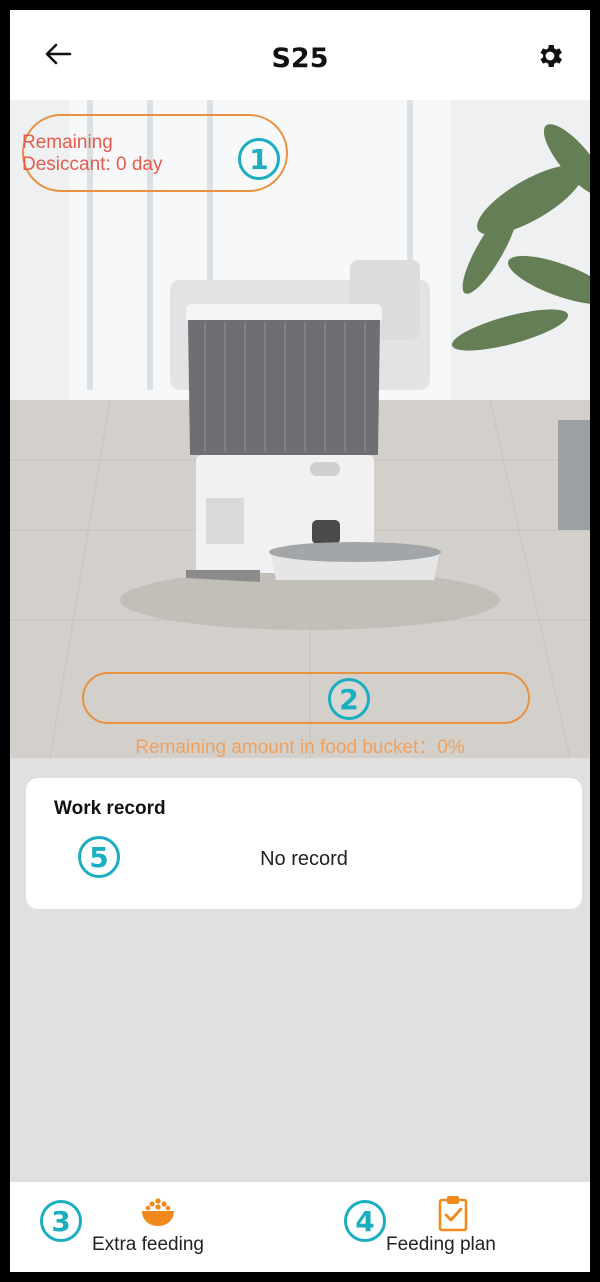 The image size is (600, 1282). I want to click on feeding-plan-button: 4 Feeding plan, so click(445, 1227).